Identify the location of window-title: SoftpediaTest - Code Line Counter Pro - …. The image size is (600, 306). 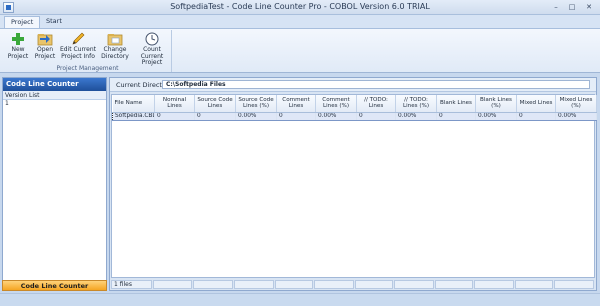
(300, 6).